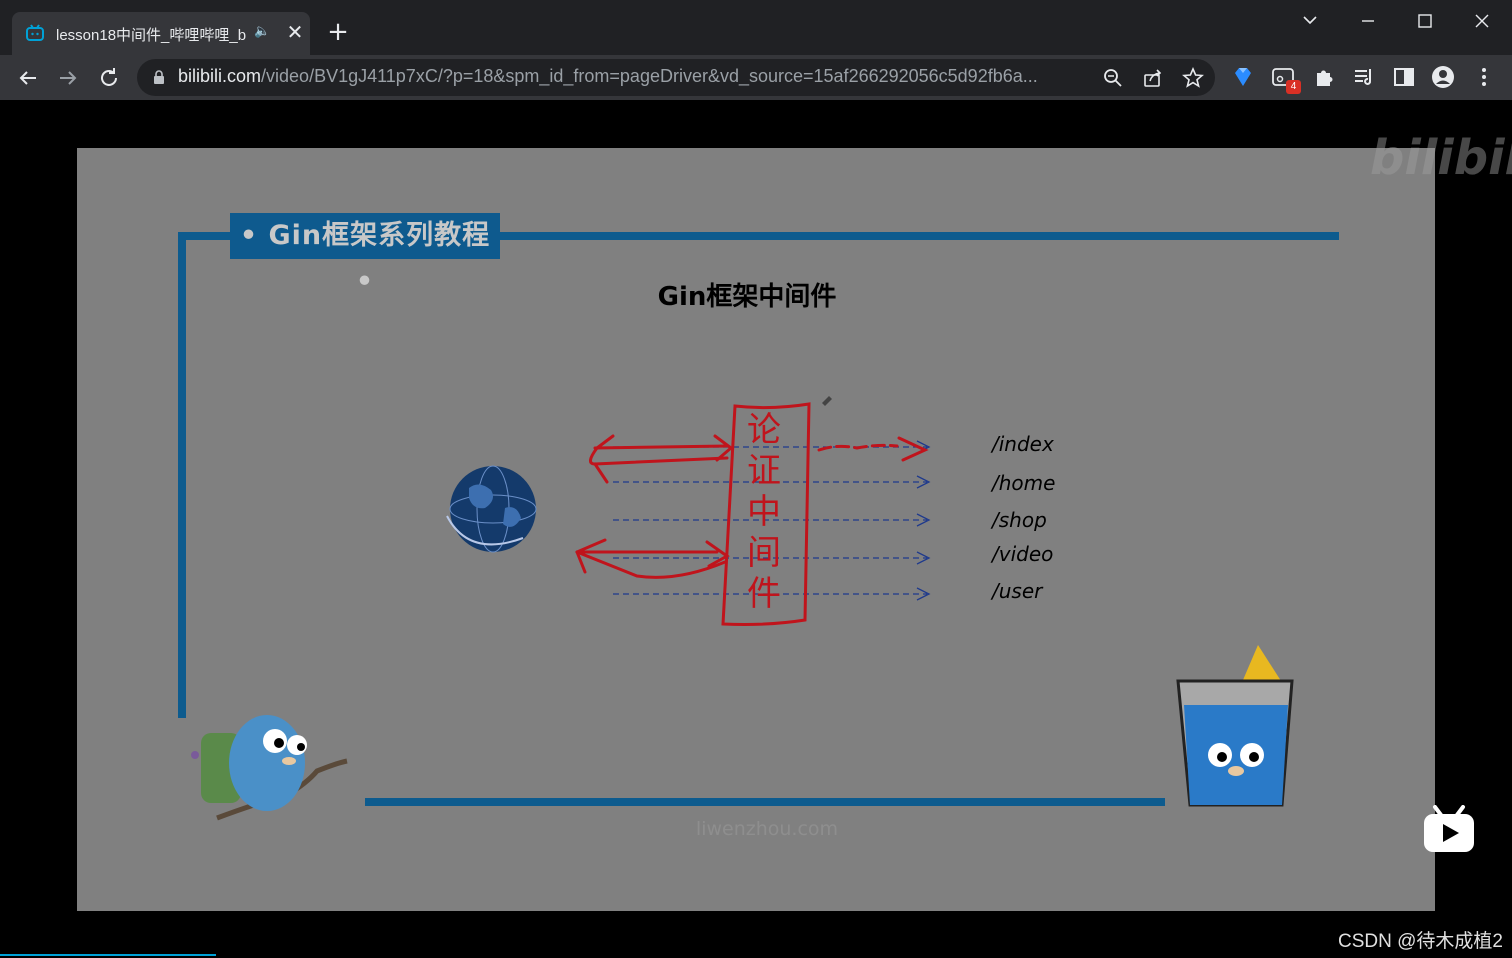  I want to click on tab-search-chevron-icon, so click(1310, 21).